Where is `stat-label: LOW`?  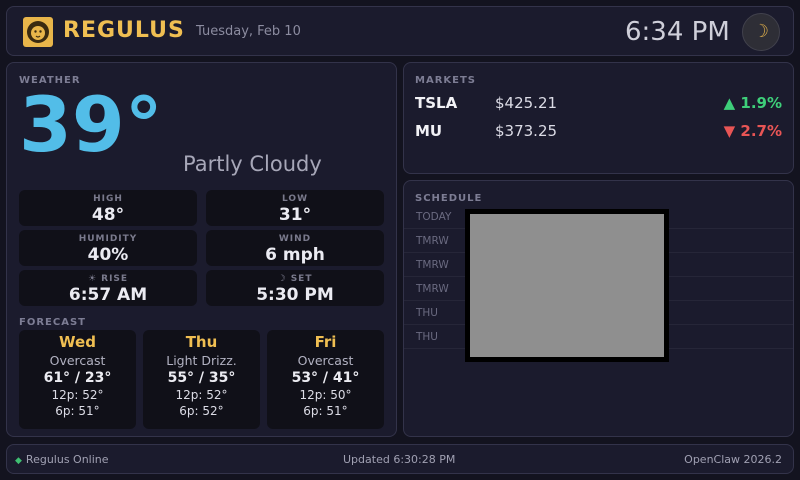 stat-label: LOW is located at coordinates (295, 199).